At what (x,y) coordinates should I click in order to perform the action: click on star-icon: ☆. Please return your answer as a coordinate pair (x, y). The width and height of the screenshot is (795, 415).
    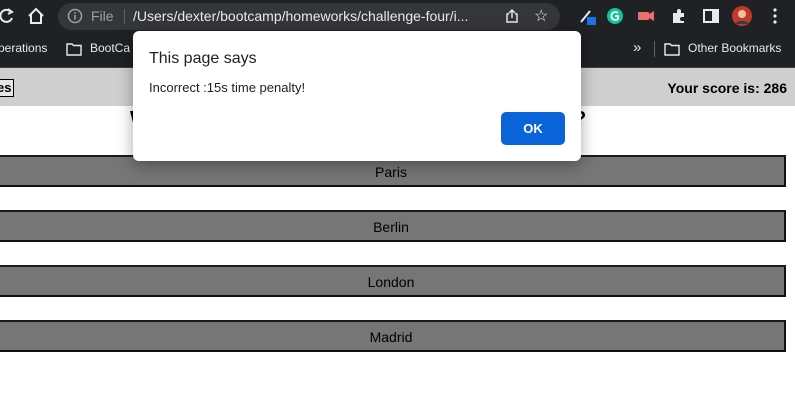
    Looking at the image, I should click on (541, 16).